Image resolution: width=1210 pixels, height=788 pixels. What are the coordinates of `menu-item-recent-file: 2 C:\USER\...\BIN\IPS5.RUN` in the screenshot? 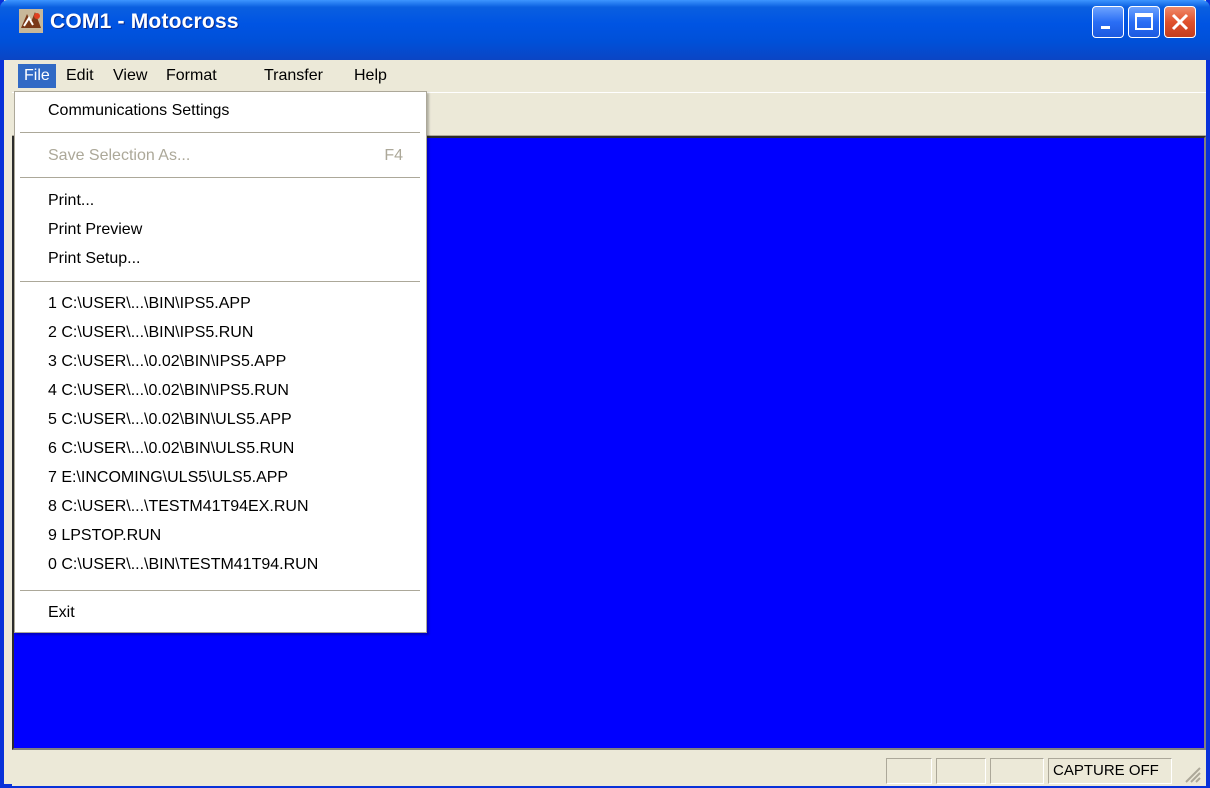 It's located at (220, 333).